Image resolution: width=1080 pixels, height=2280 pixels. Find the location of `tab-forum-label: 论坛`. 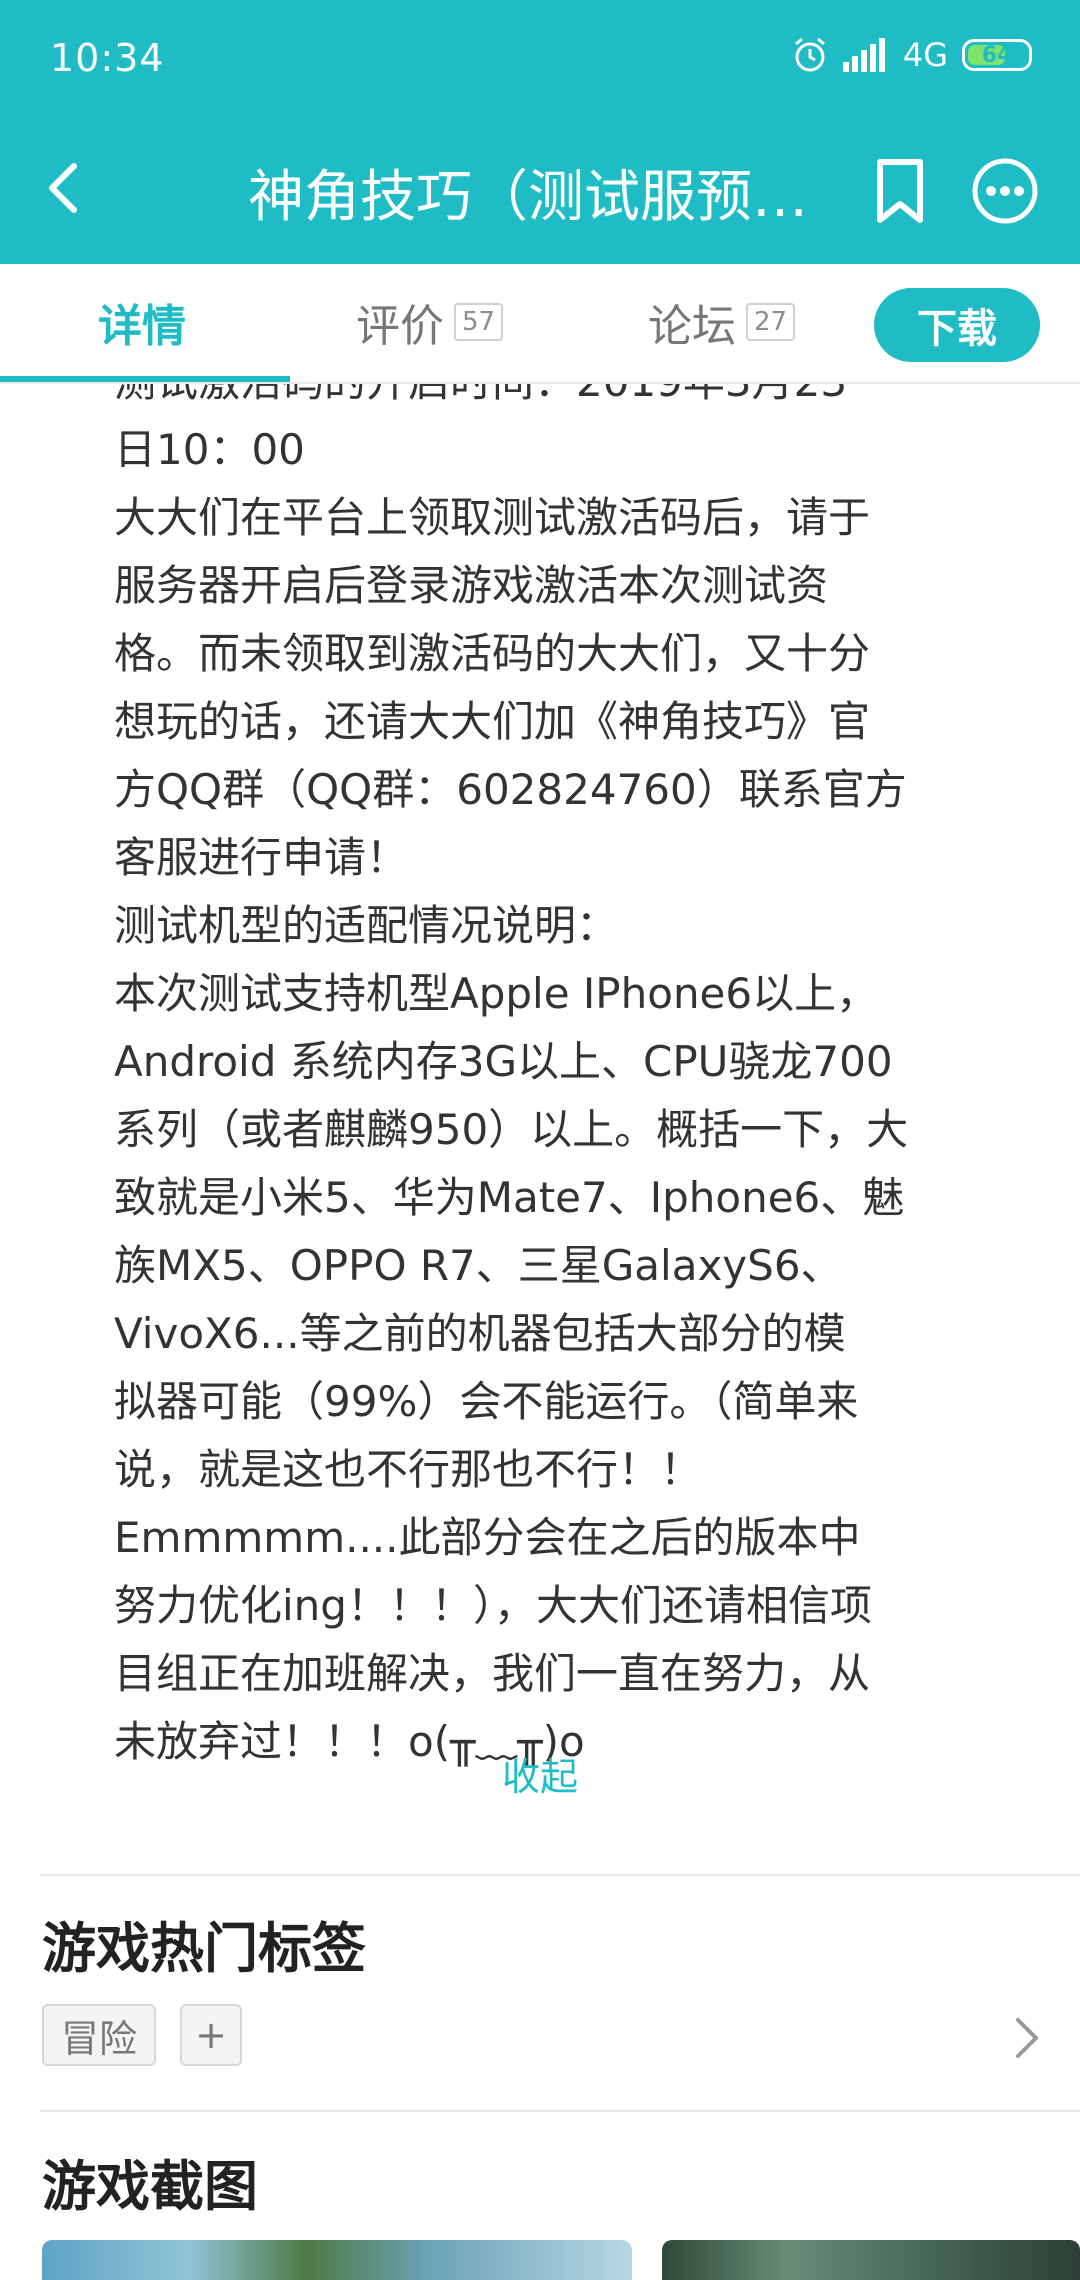

tab-forum-label: 论坛 is located at coordinates (692, 326).